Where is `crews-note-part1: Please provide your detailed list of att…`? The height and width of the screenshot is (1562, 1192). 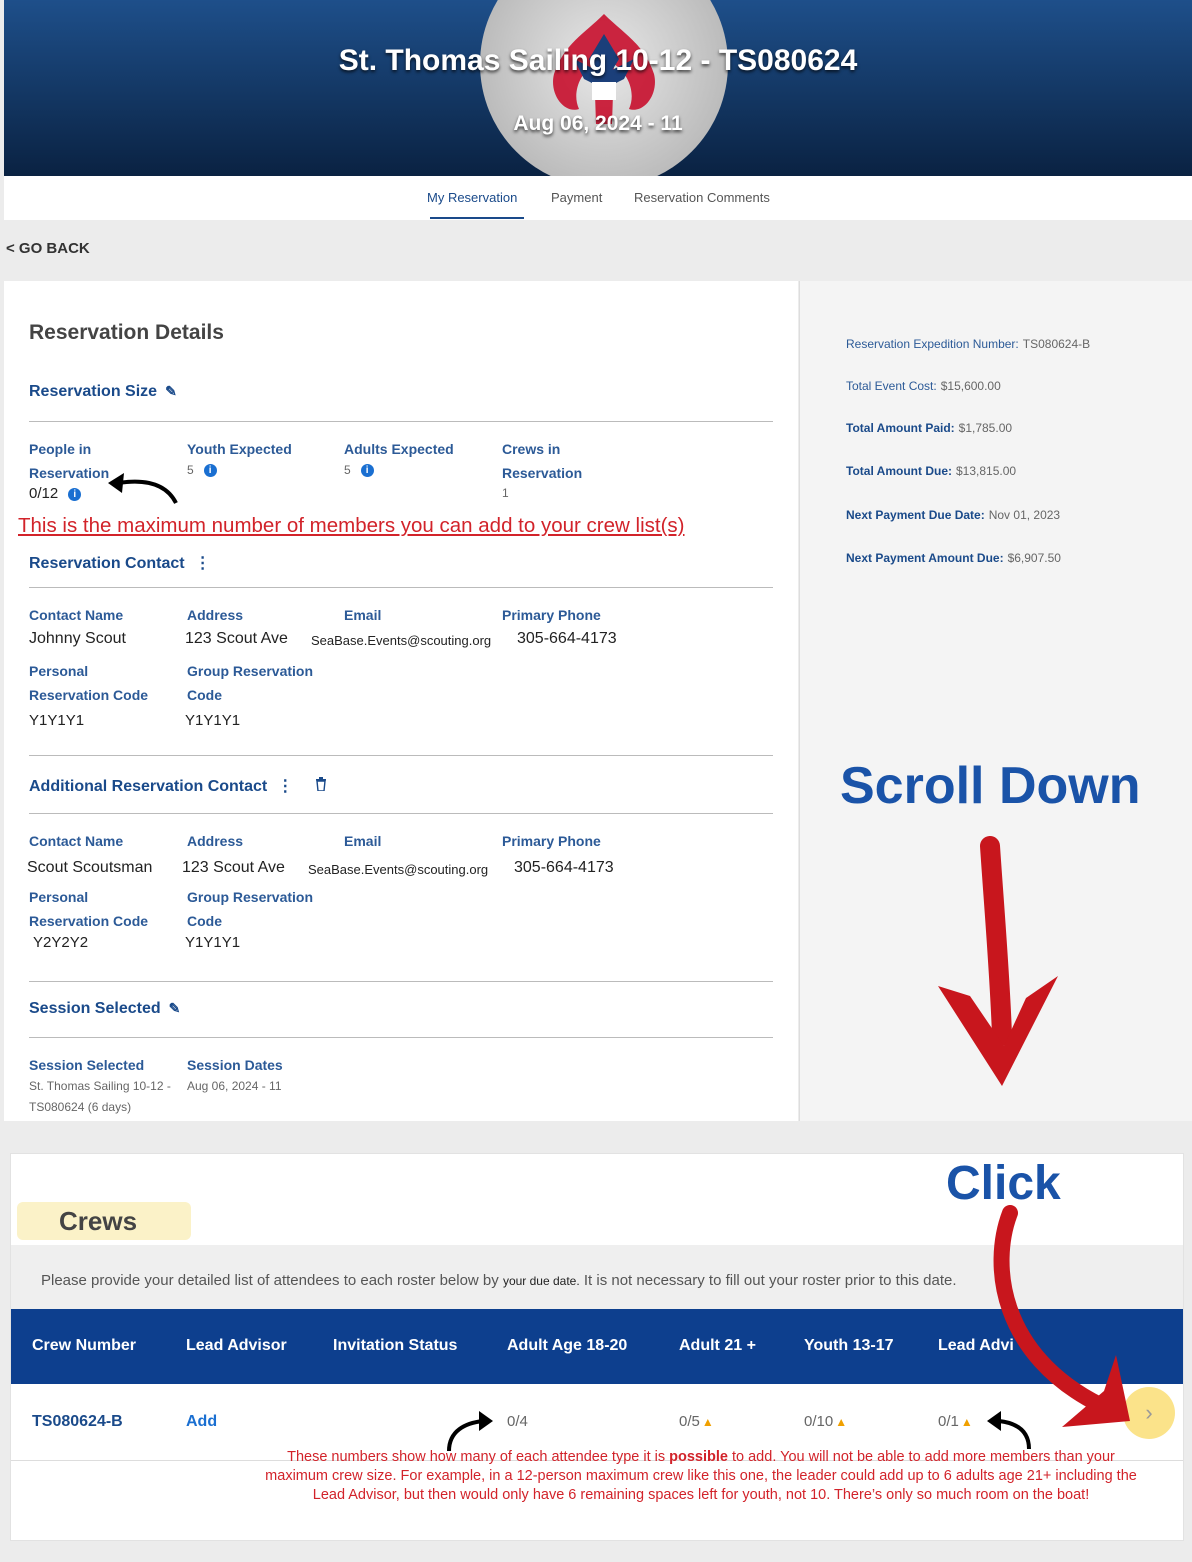 crews-note-part1: Please provide your detailed list of att… is located at coordinates (270, 1280).